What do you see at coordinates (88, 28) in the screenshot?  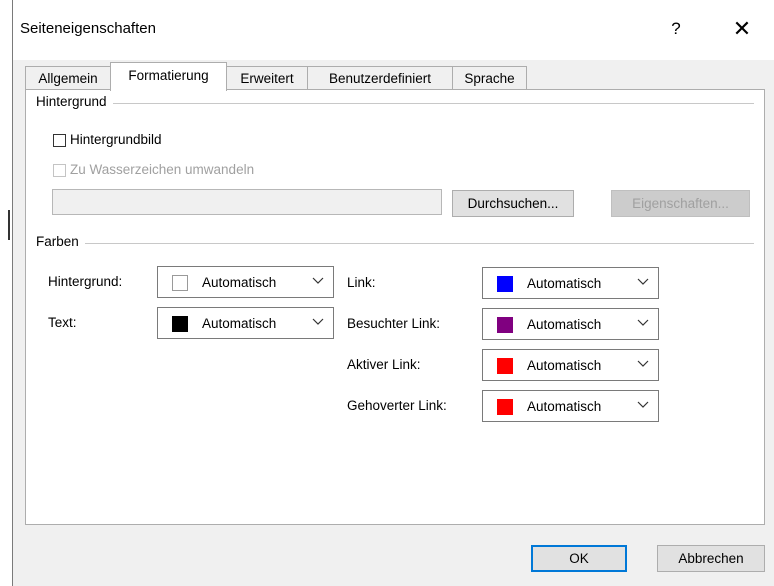 I see `window-title: Seiteneigenschaften` at bounding box center [88, 28].